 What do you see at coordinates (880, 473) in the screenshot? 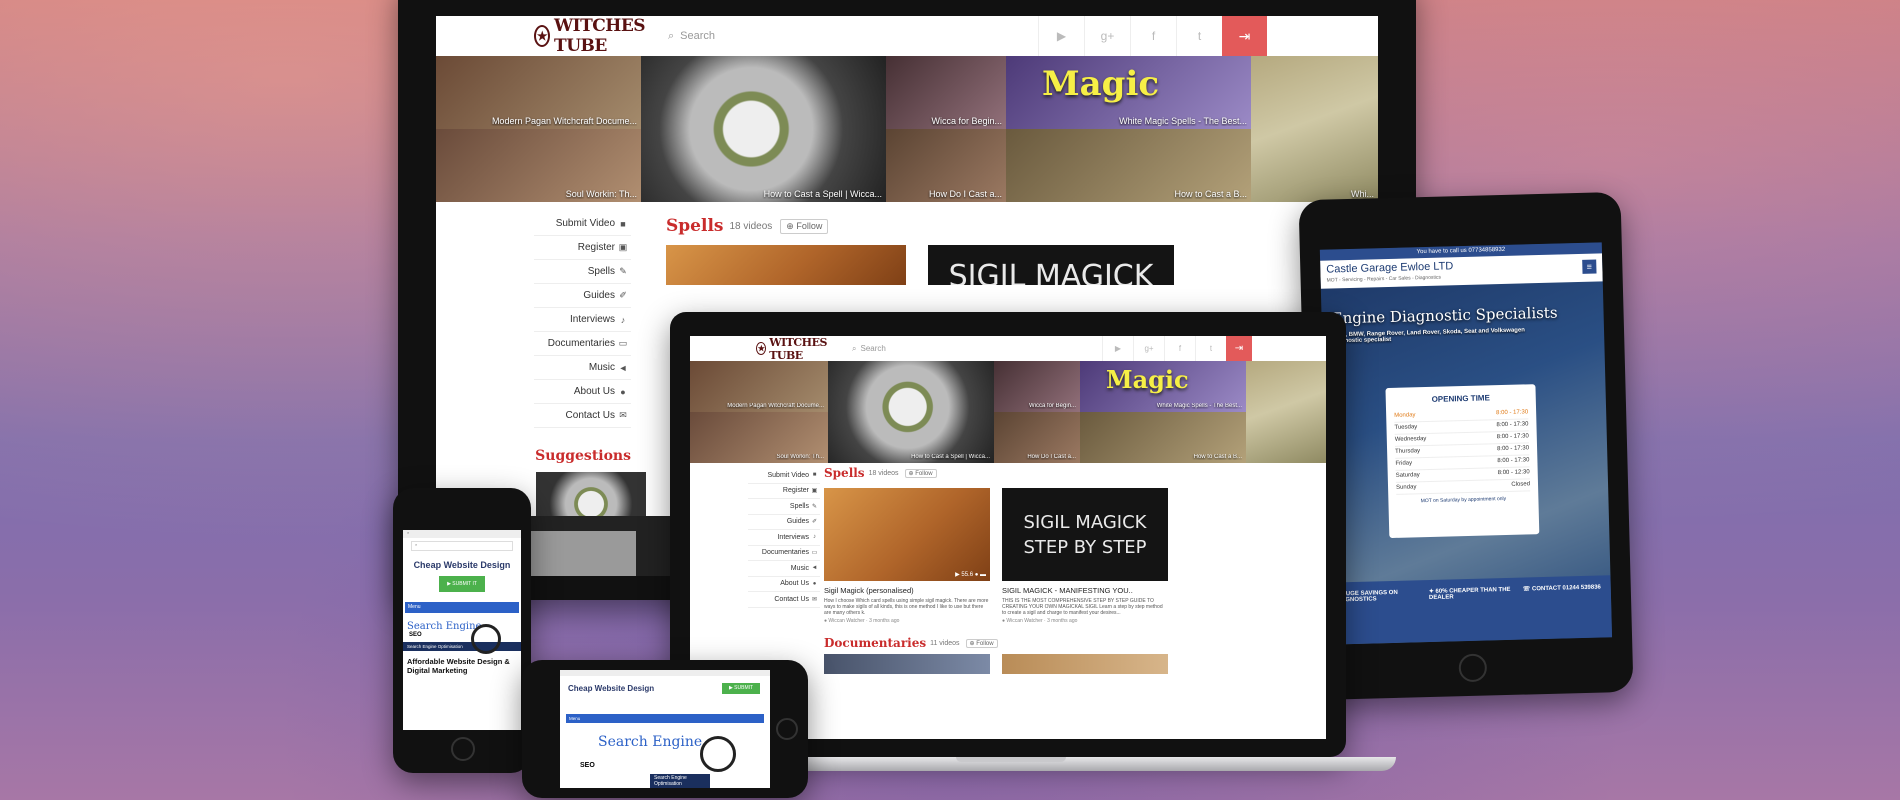
I see `spells-header: Spells 18 videos ⊕ Follow` at bounding box center [880, 473].